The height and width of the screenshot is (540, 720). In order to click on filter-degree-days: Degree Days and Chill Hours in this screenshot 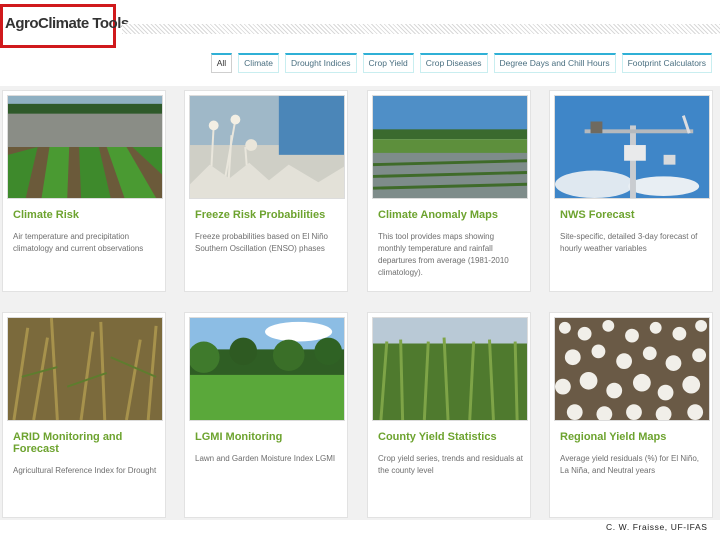, I will do `click(554, 63)`.